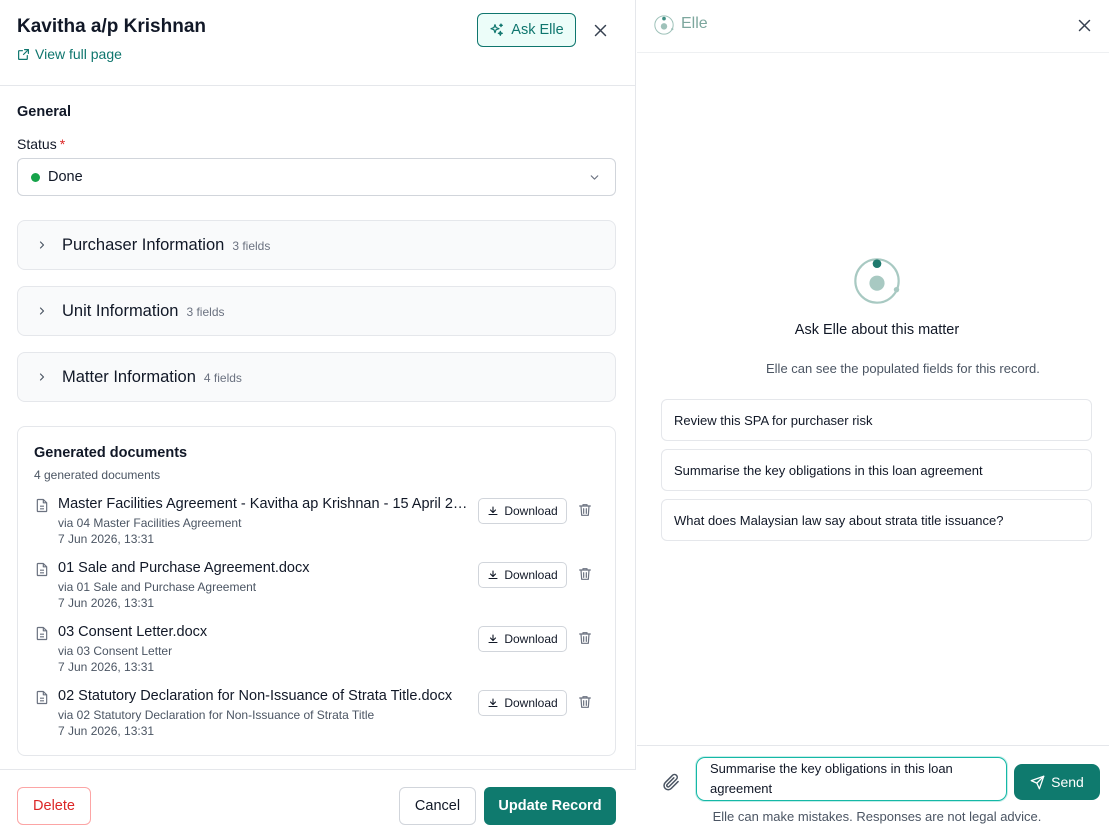  I want to click on view-full-page-link: View full page, so click(69, 54).